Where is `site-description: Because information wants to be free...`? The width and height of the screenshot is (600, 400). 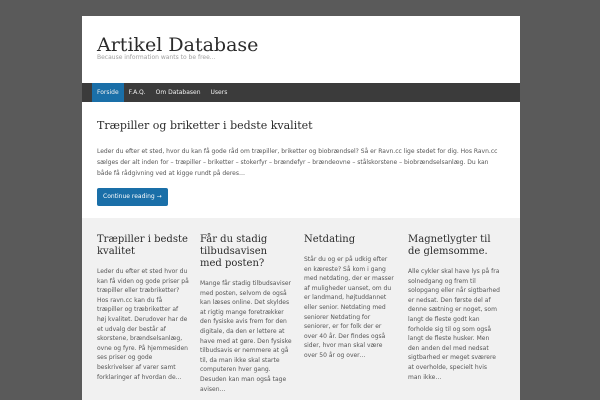 site-description: Because information wants to be free... is located at coordinates (156, 57).